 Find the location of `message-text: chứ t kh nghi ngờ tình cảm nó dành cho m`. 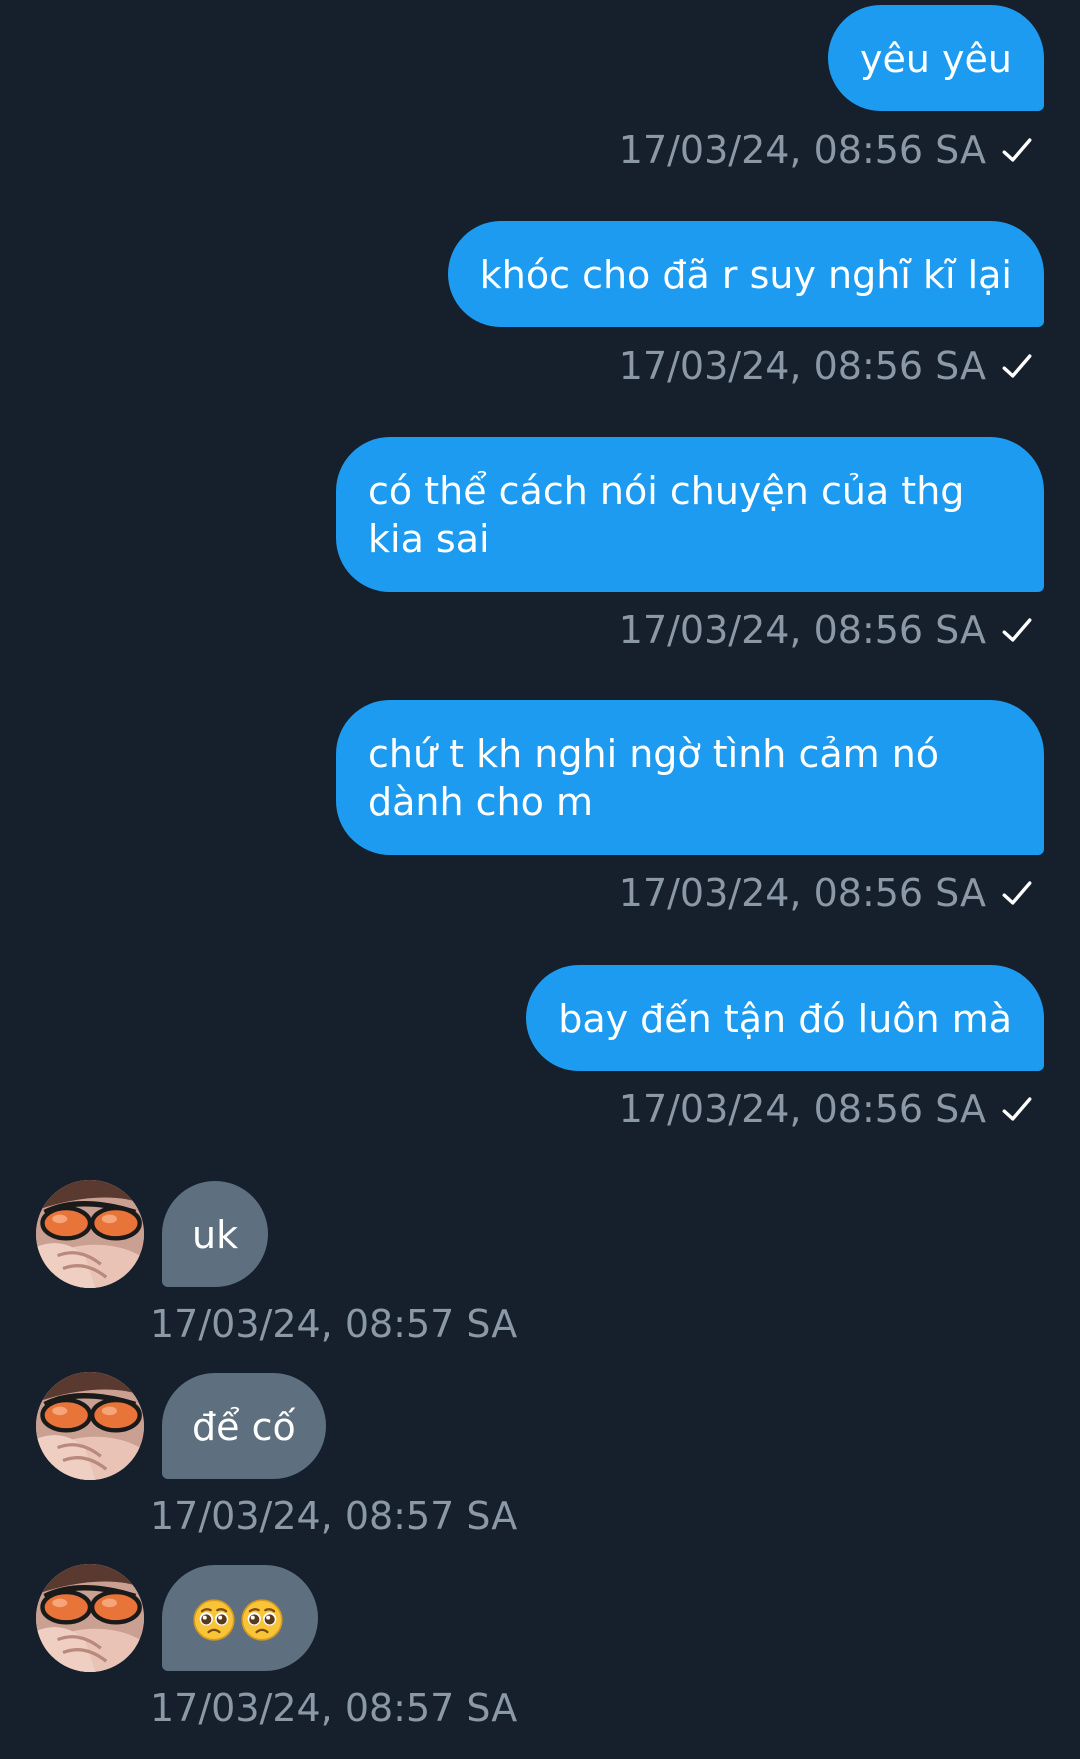

message-text: chứ t kh nghi ngờ tình cảm nó dành cho m is located at coordinates (654, 778).